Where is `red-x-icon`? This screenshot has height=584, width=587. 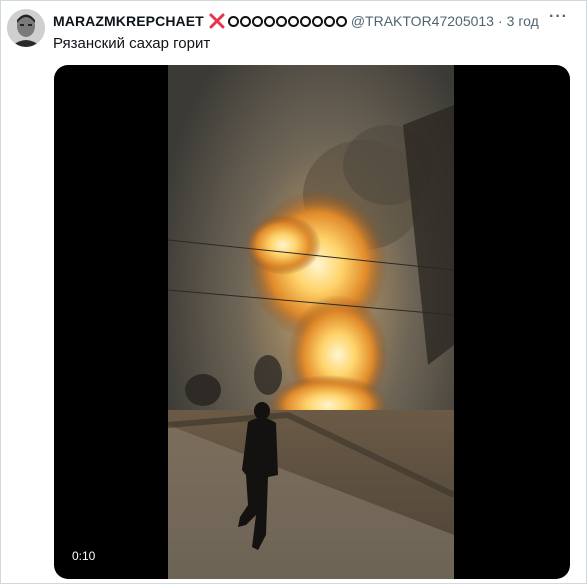 red-x-icon is located at coordinates (217, 21).